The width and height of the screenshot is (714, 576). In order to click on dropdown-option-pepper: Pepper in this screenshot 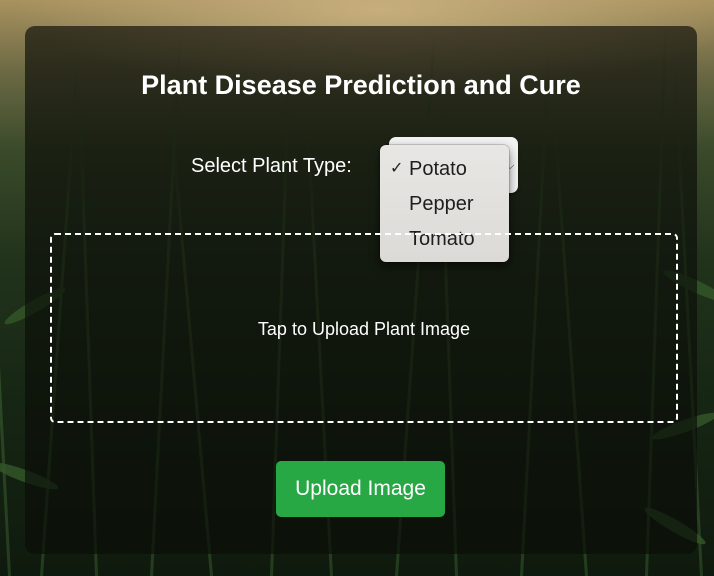, I will do `click(444, 204)`.